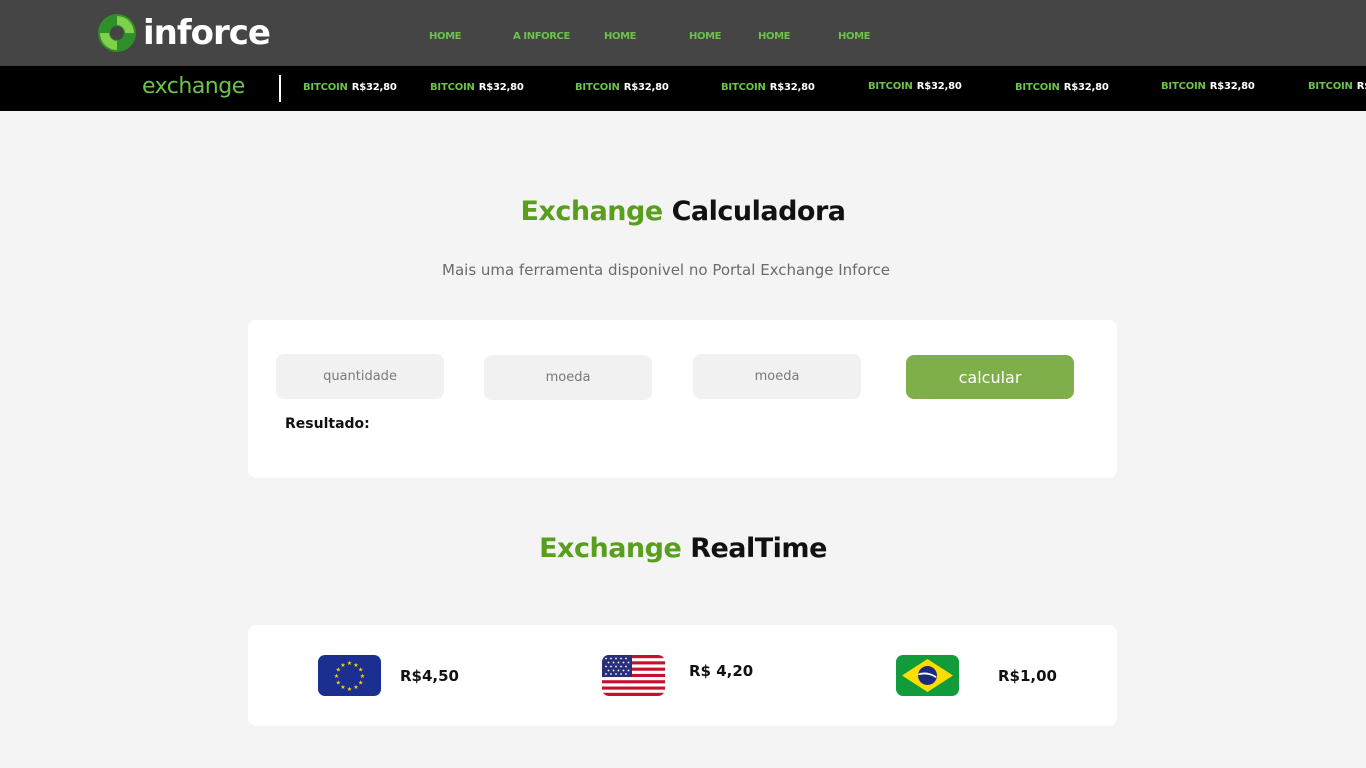  Describe the element at coordinates (445, 36) in the screenshot. I see `nav-home: HOME` at that location.